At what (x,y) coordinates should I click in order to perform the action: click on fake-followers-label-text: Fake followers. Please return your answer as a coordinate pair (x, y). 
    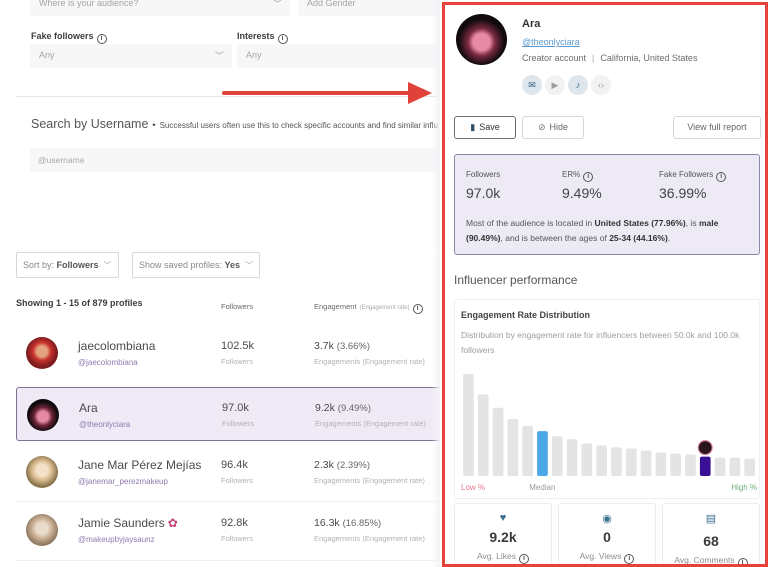
    Looking at the image, I should click on (62, 36).